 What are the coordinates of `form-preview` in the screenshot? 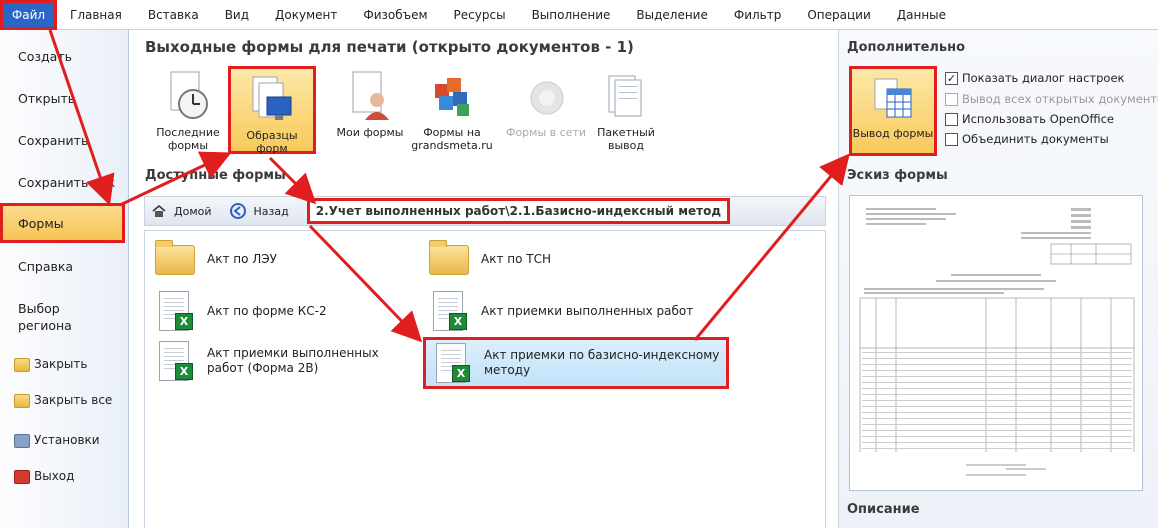 It's located at (996, 343).